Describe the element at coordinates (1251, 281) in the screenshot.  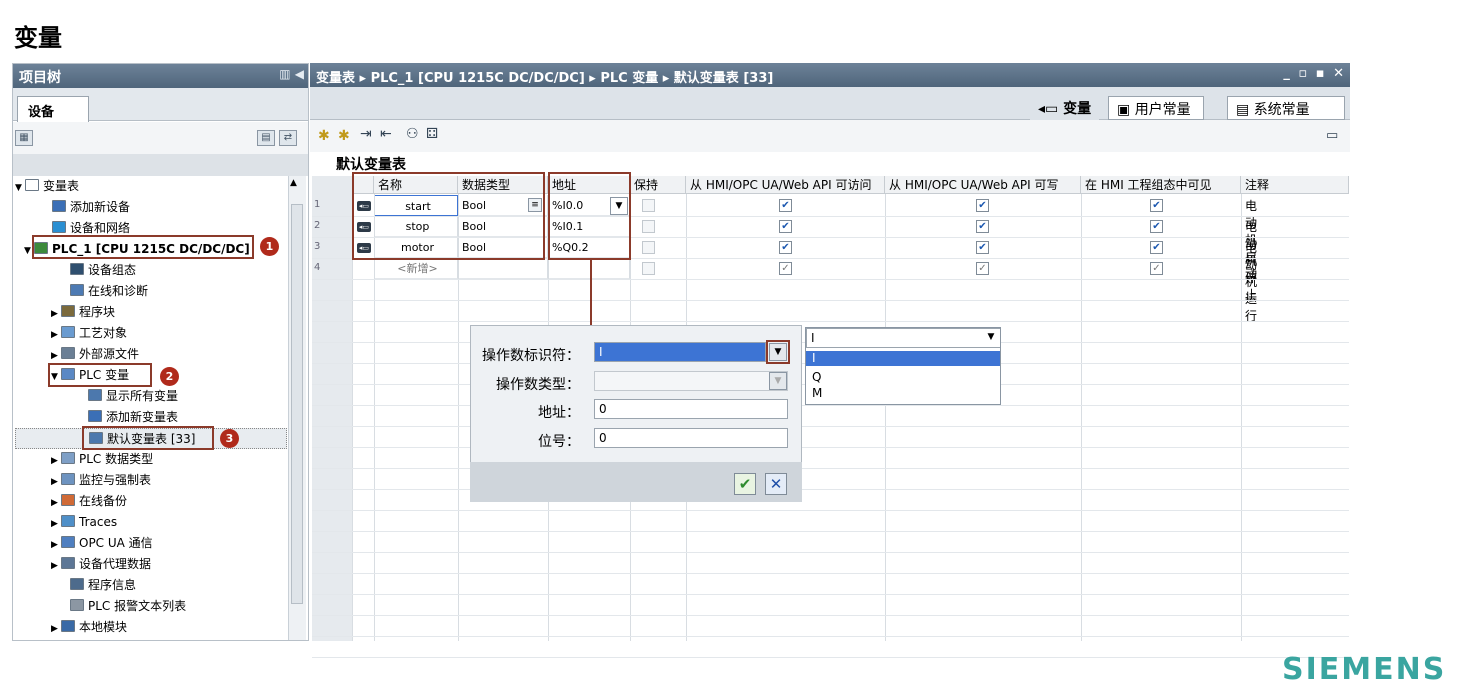
I see `comment-cell: 电动机运行` at that location.